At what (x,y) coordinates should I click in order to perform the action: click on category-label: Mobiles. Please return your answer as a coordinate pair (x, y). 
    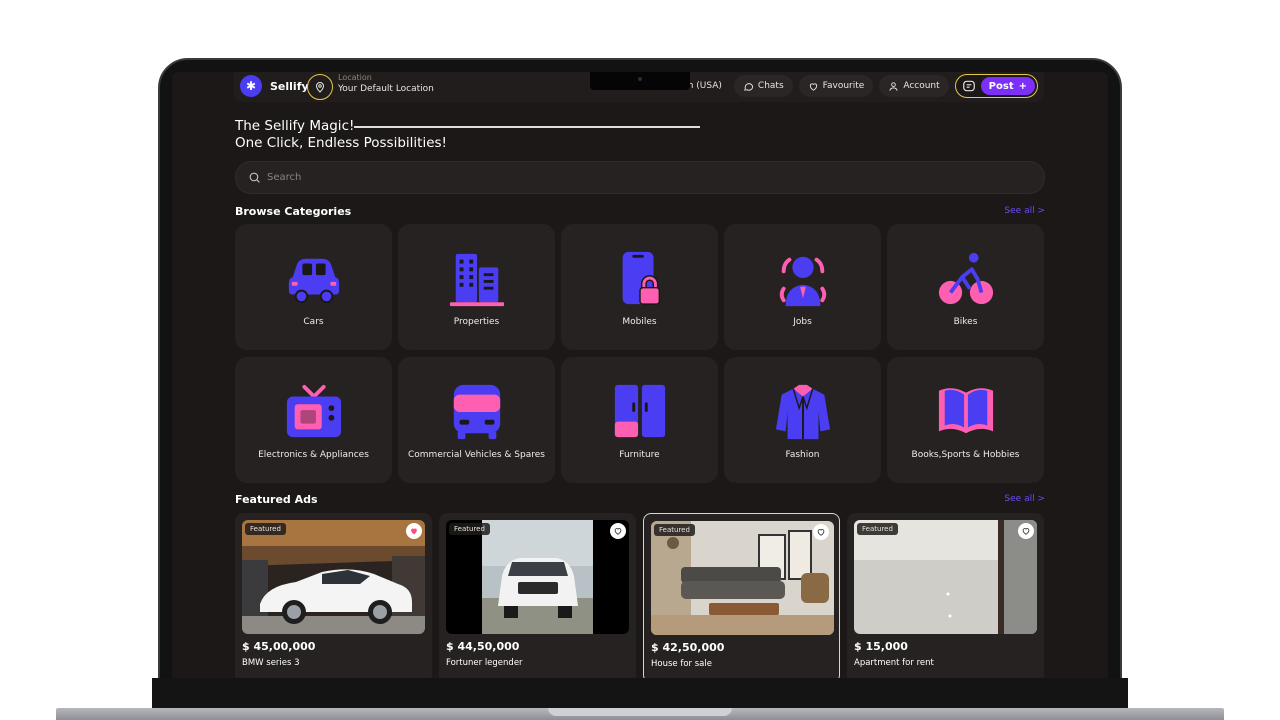
    Looking at the image, I should click on (639, 322).